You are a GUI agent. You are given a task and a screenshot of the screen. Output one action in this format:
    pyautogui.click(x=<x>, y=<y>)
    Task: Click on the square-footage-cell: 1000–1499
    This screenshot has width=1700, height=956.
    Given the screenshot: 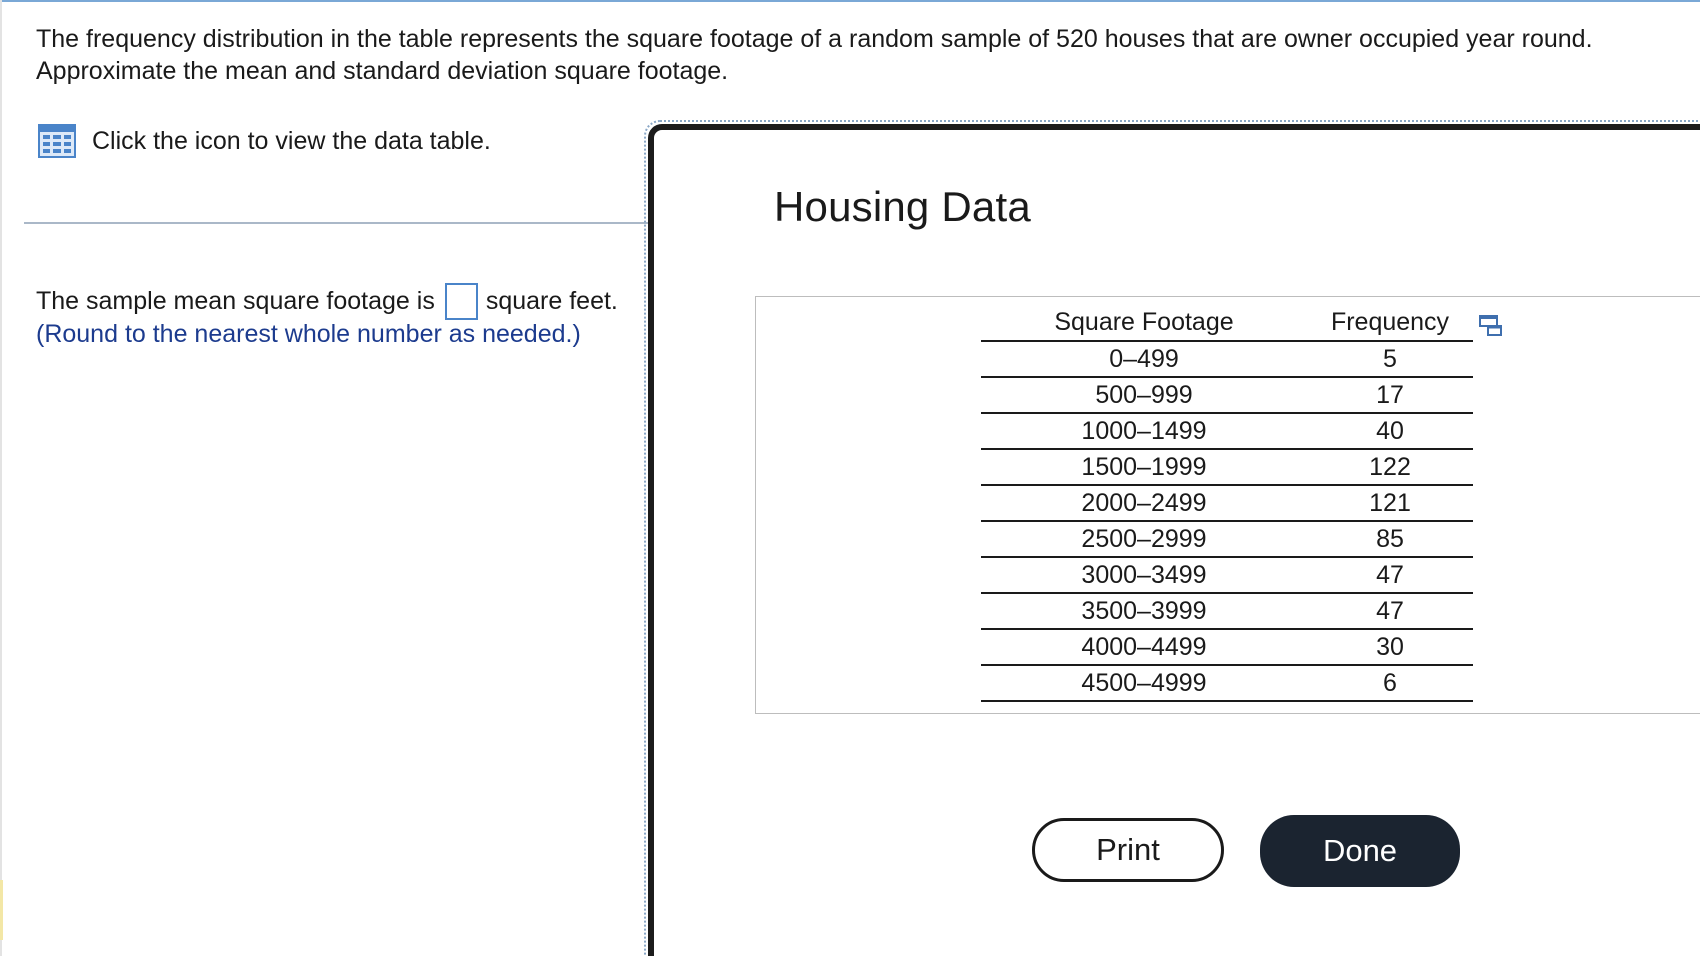 What is the action you would take?
    pyautogui.click(x=1144, y=431)
    